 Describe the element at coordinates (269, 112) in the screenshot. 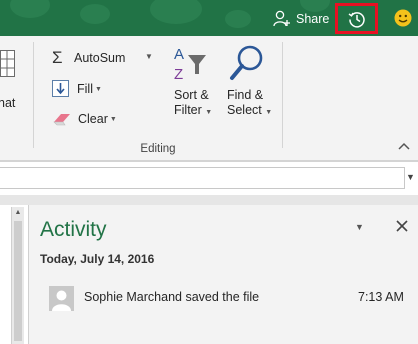

I see `find-select-dropdown-arrow: ▼` at that location.